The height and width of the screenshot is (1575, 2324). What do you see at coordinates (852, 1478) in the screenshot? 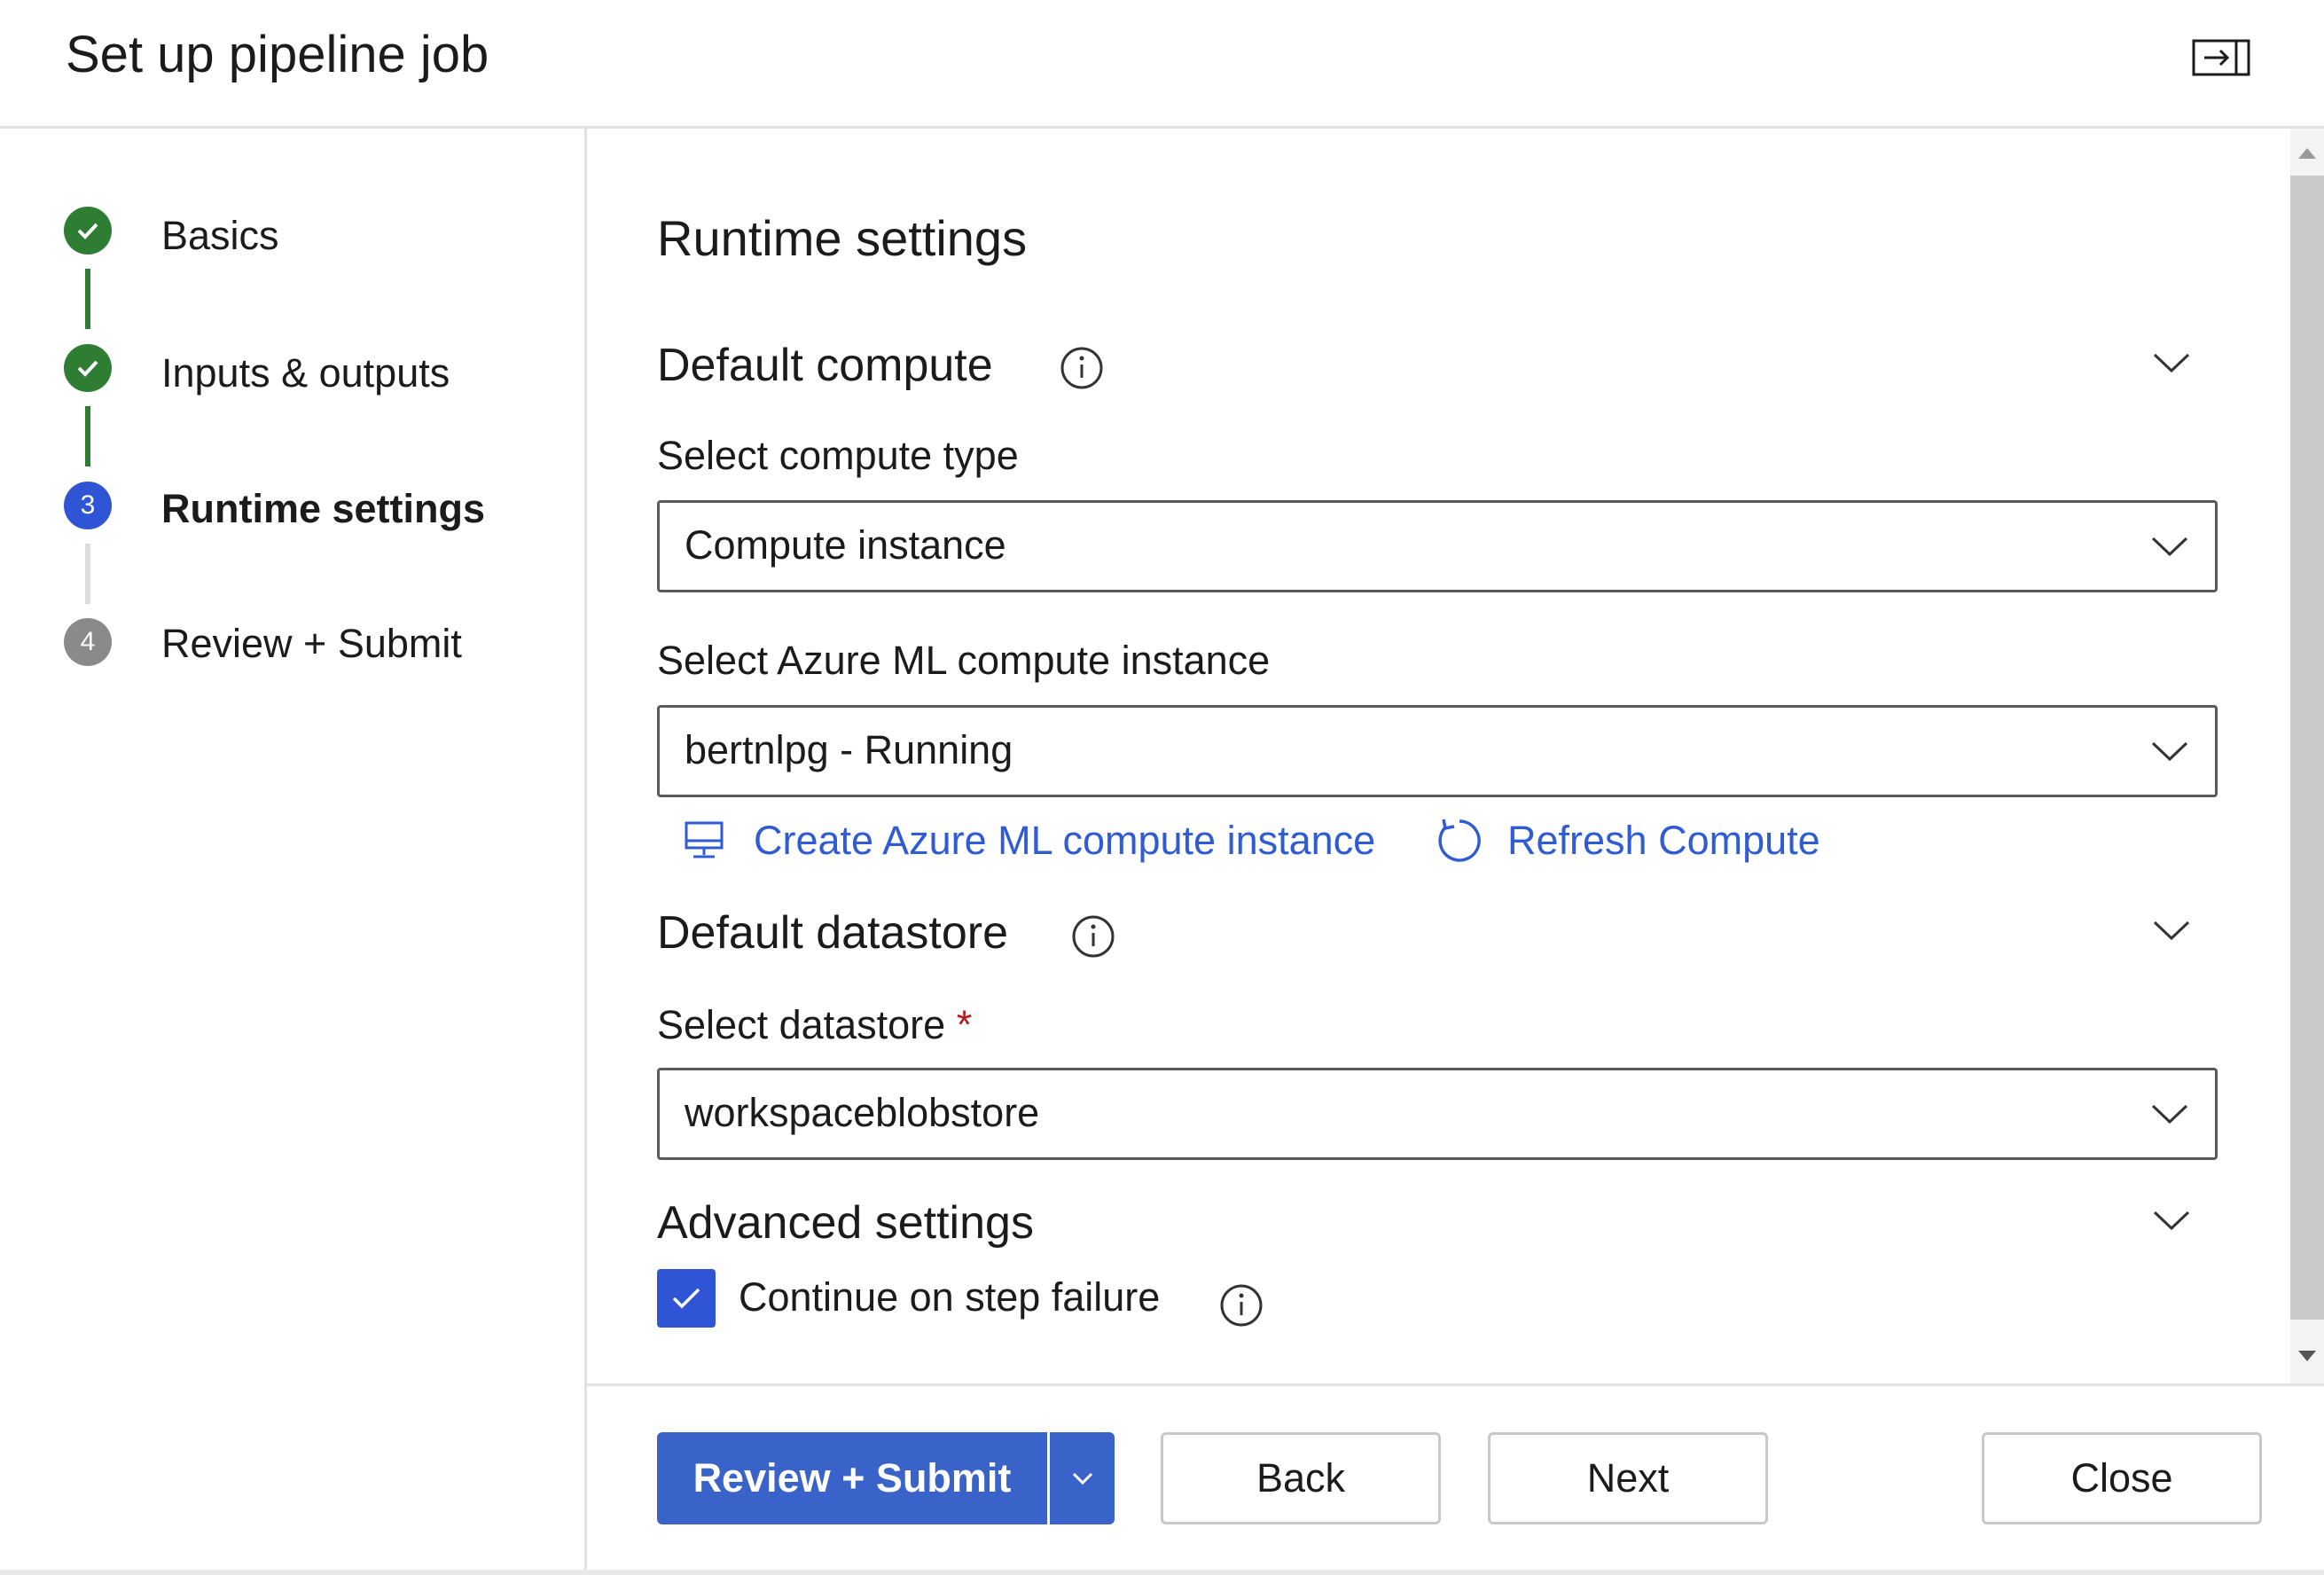
I see `review-submit-button: Review + Submit` at bounding box center [852, 1478].